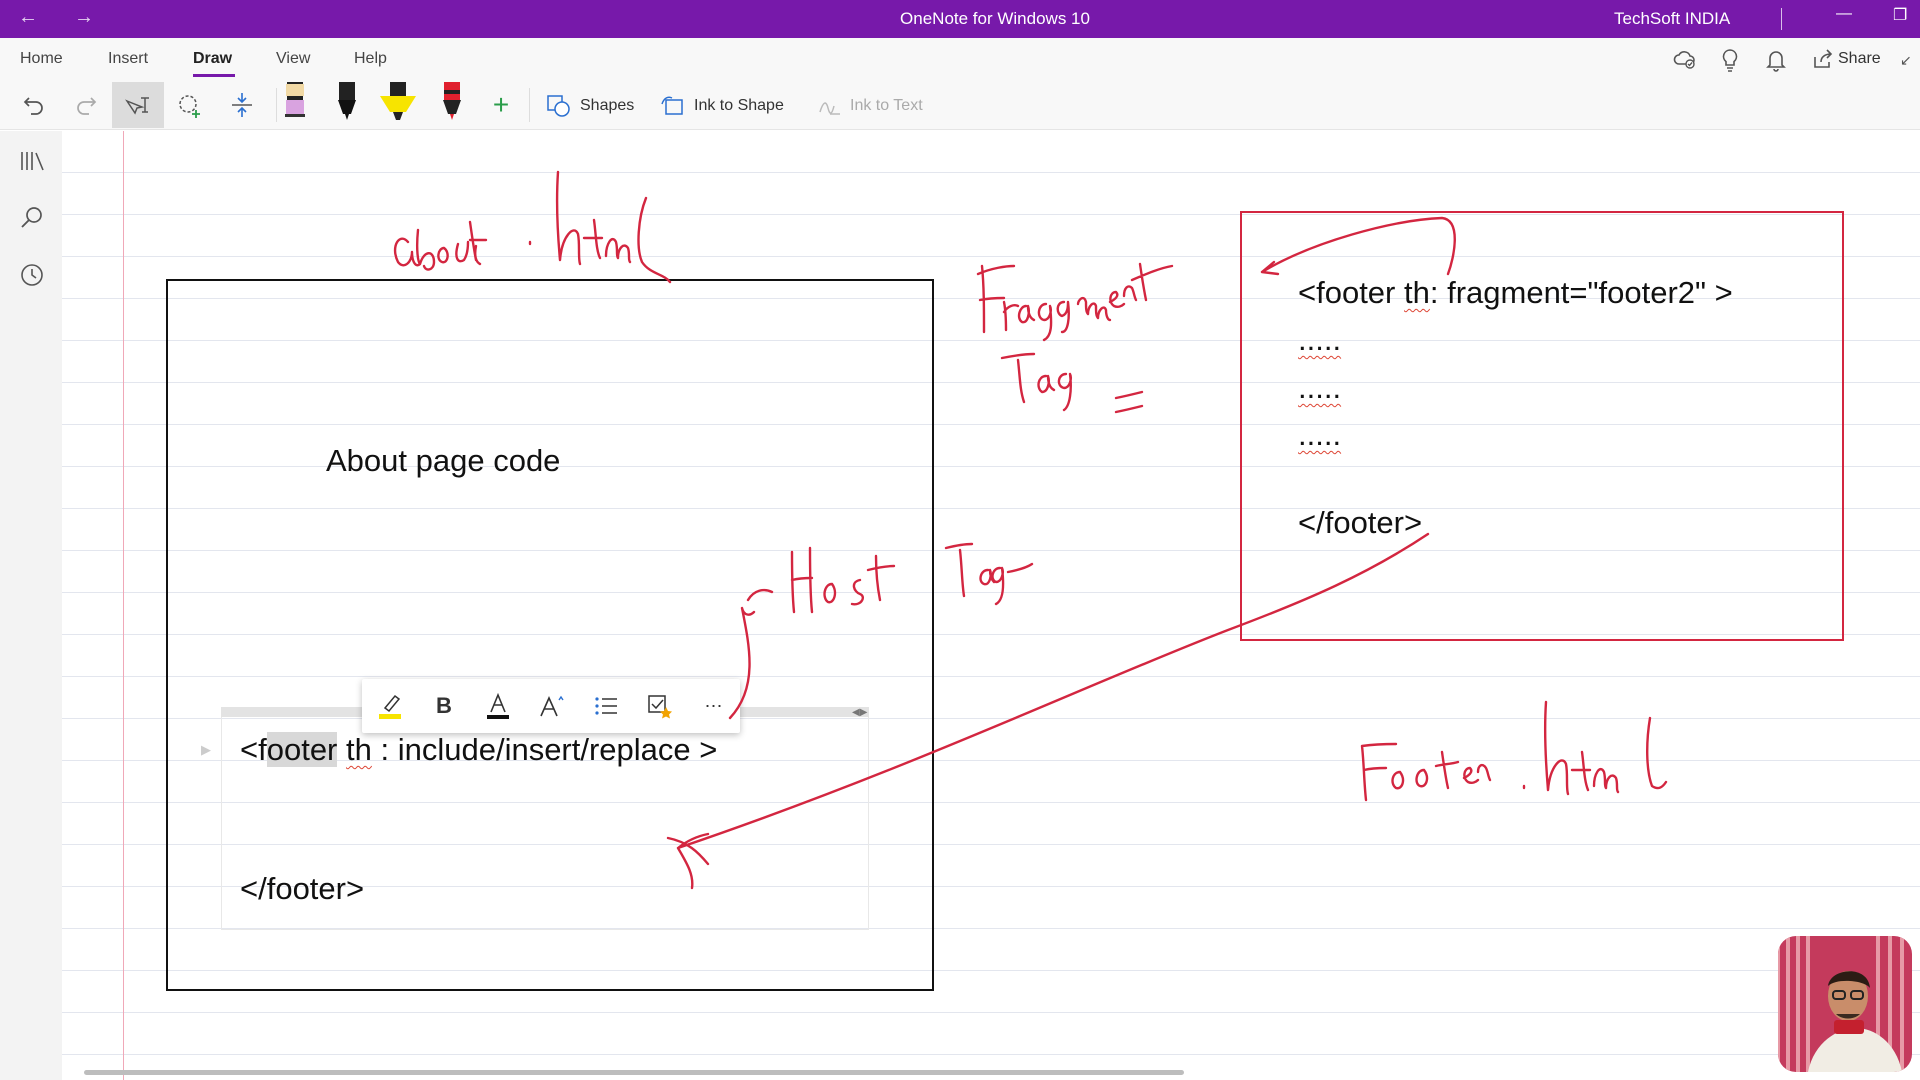 The image size is (1920, 1080). I want to click on add-space-icon, so click(242, 105).